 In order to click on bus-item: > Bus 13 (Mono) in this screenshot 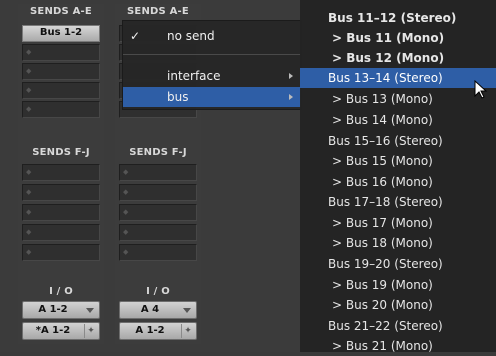, I will do `click(398, 99)`.